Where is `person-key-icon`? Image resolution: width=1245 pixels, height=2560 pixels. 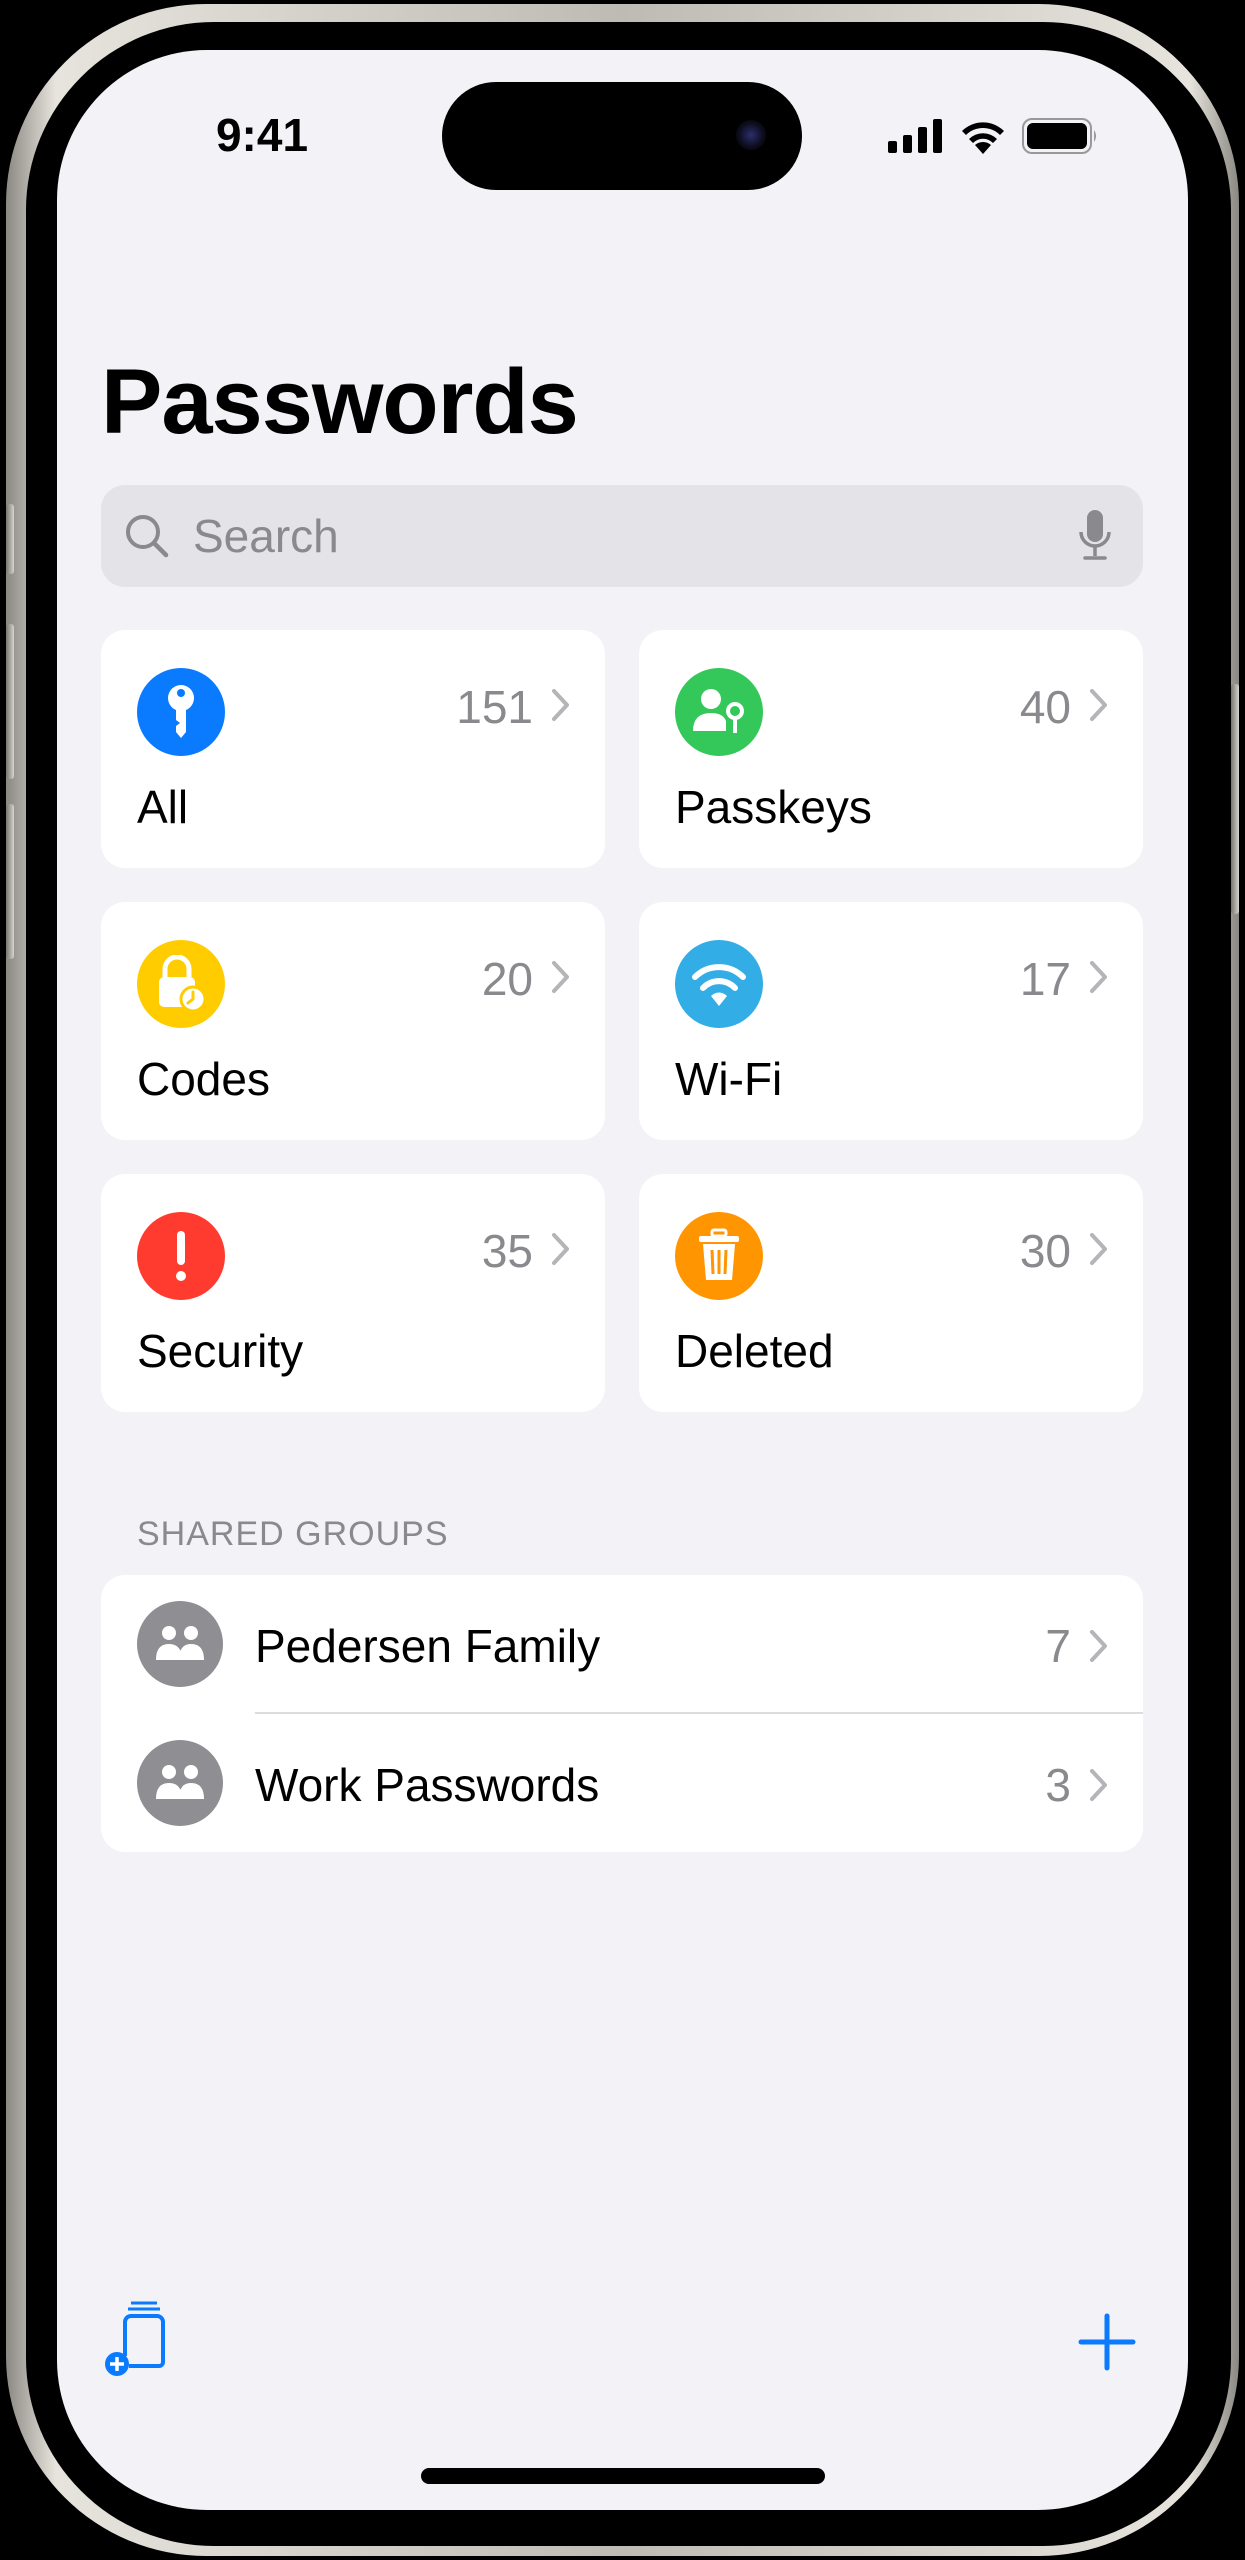 person-key-icon is located at coordinates (718, 711).